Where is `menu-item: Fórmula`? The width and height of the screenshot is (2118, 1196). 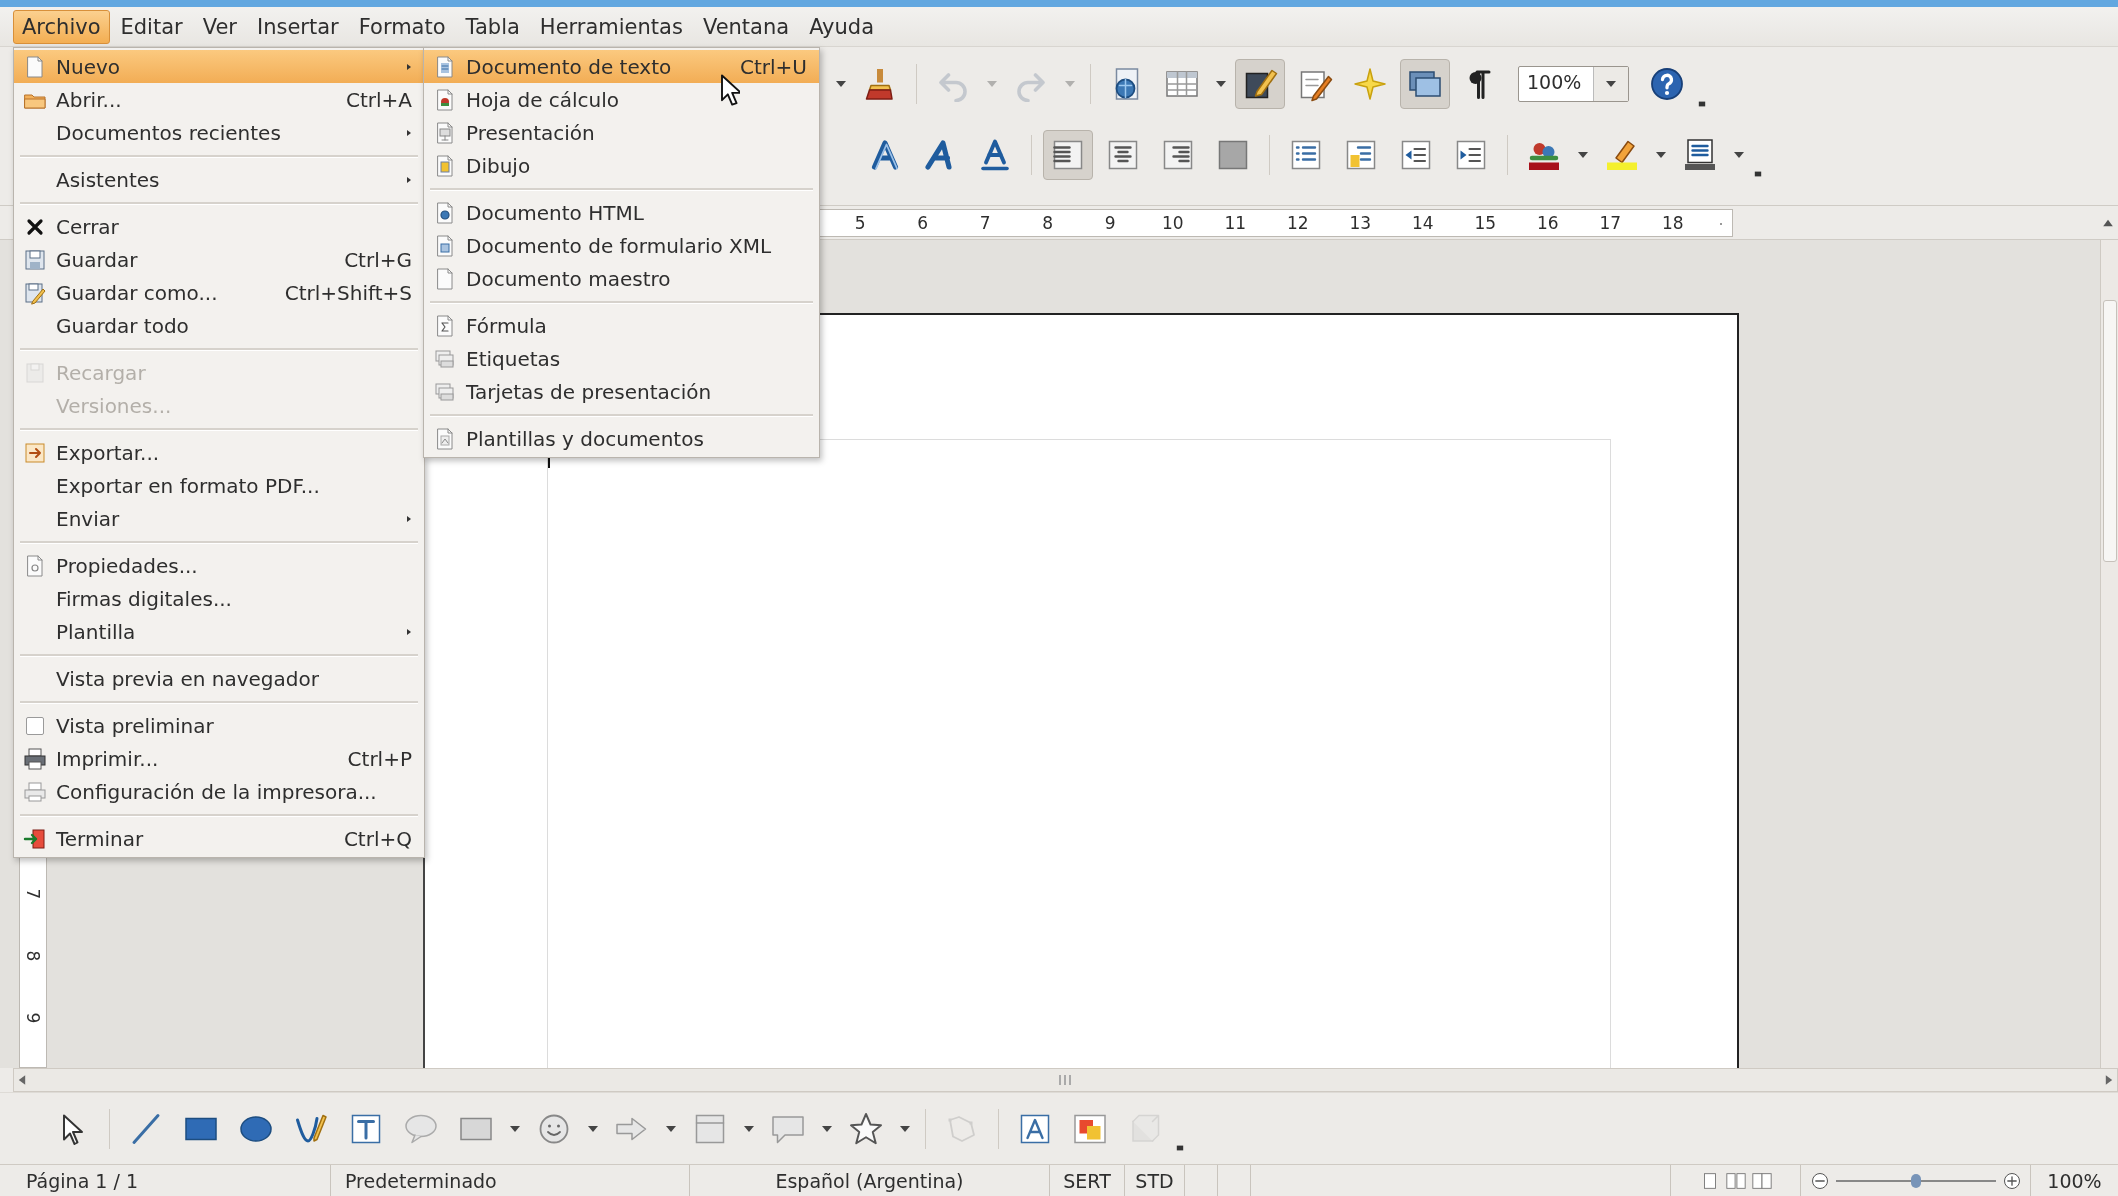 menu-item: Fórmula is located at coordinates (621, 325).